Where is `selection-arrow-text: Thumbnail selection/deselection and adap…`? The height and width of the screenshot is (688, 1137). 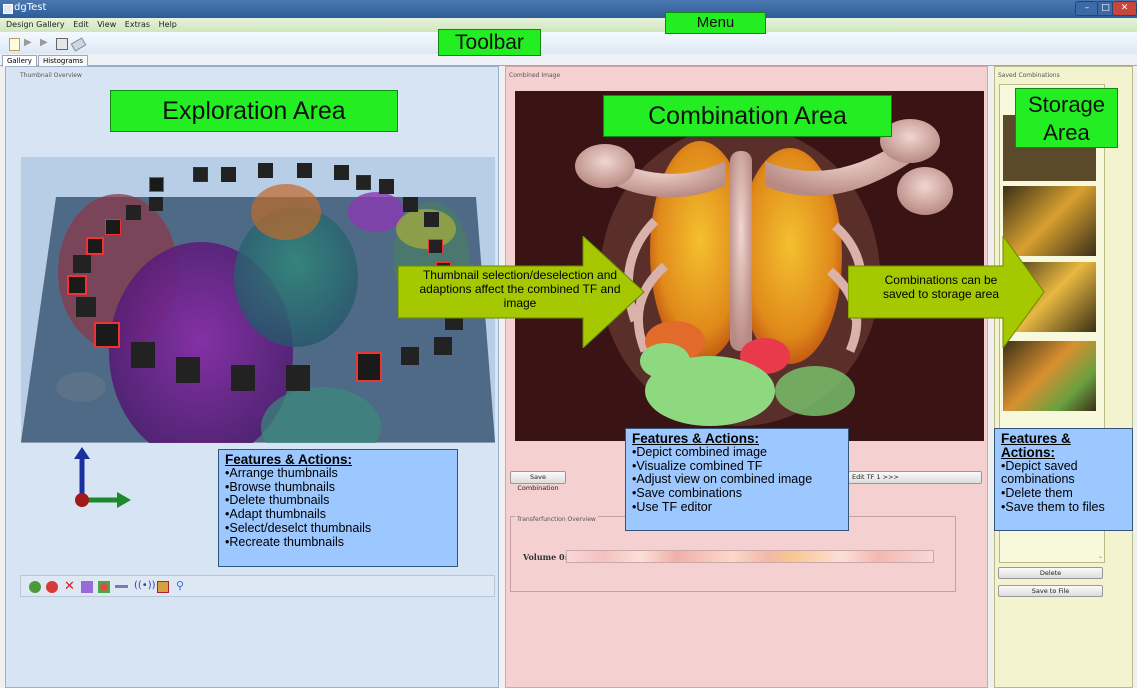
selection-arrow-text: Thumbnail selection/deselection and adap… is located at coordinates (520, 289).